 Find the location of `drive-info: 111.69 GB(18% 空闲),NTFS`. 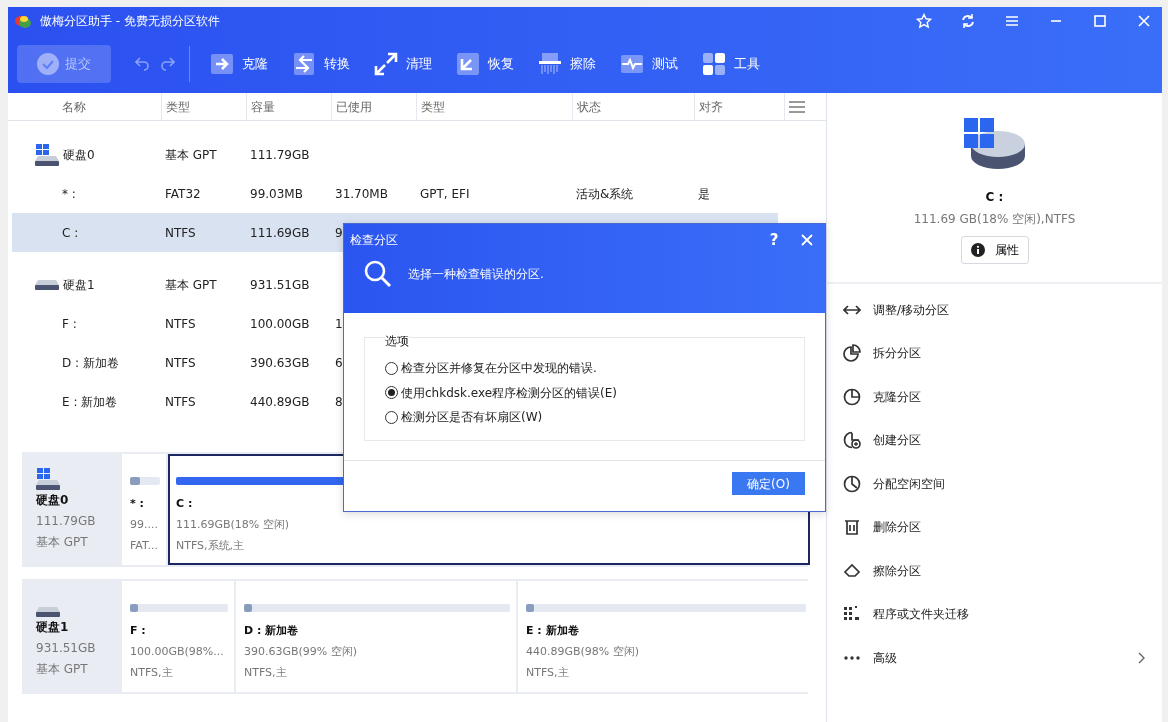

drive-info: 111.69 GB(18% 空闲),NTFS is located at coordinates (994, 219).